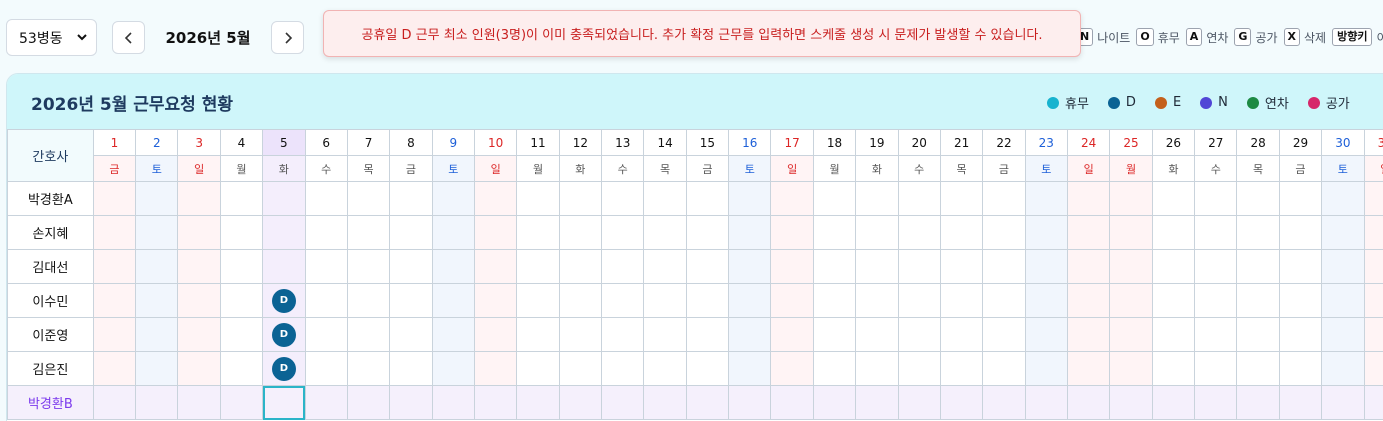 Image resolution: width=1383 pixels, height=421 pixels. What do you see at coordinates (287, 37) in the screenshot?
I see `next-month-button` at bounding box center [287, 37].